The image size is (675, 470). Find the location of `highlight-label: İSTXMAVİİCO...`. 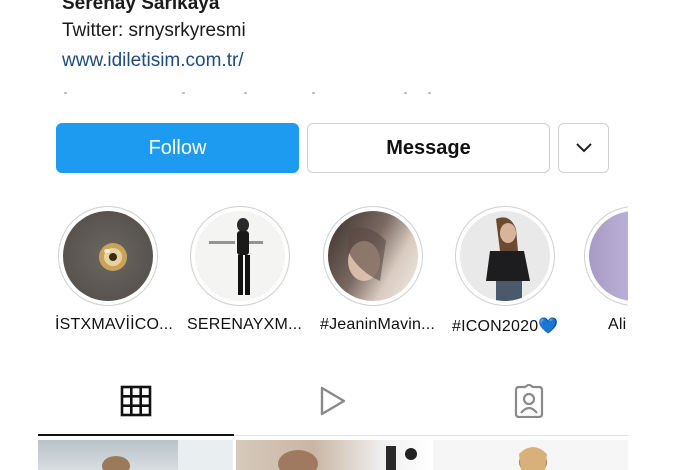

highlight-label: İSTXMAVİİCO... is located at coordinates (114, 324).